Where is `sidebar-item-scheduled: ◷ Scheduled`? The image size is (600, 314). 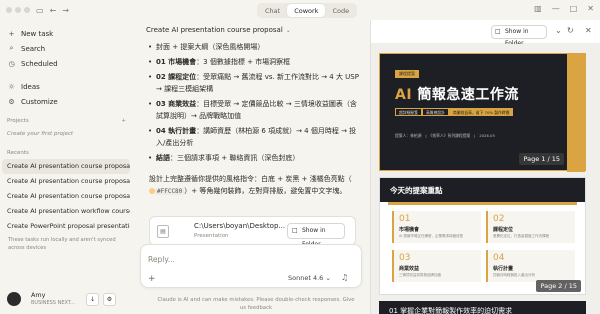 sidebar-item-scheduled: ◷ Scheduled is located at coordinates (68, 63).